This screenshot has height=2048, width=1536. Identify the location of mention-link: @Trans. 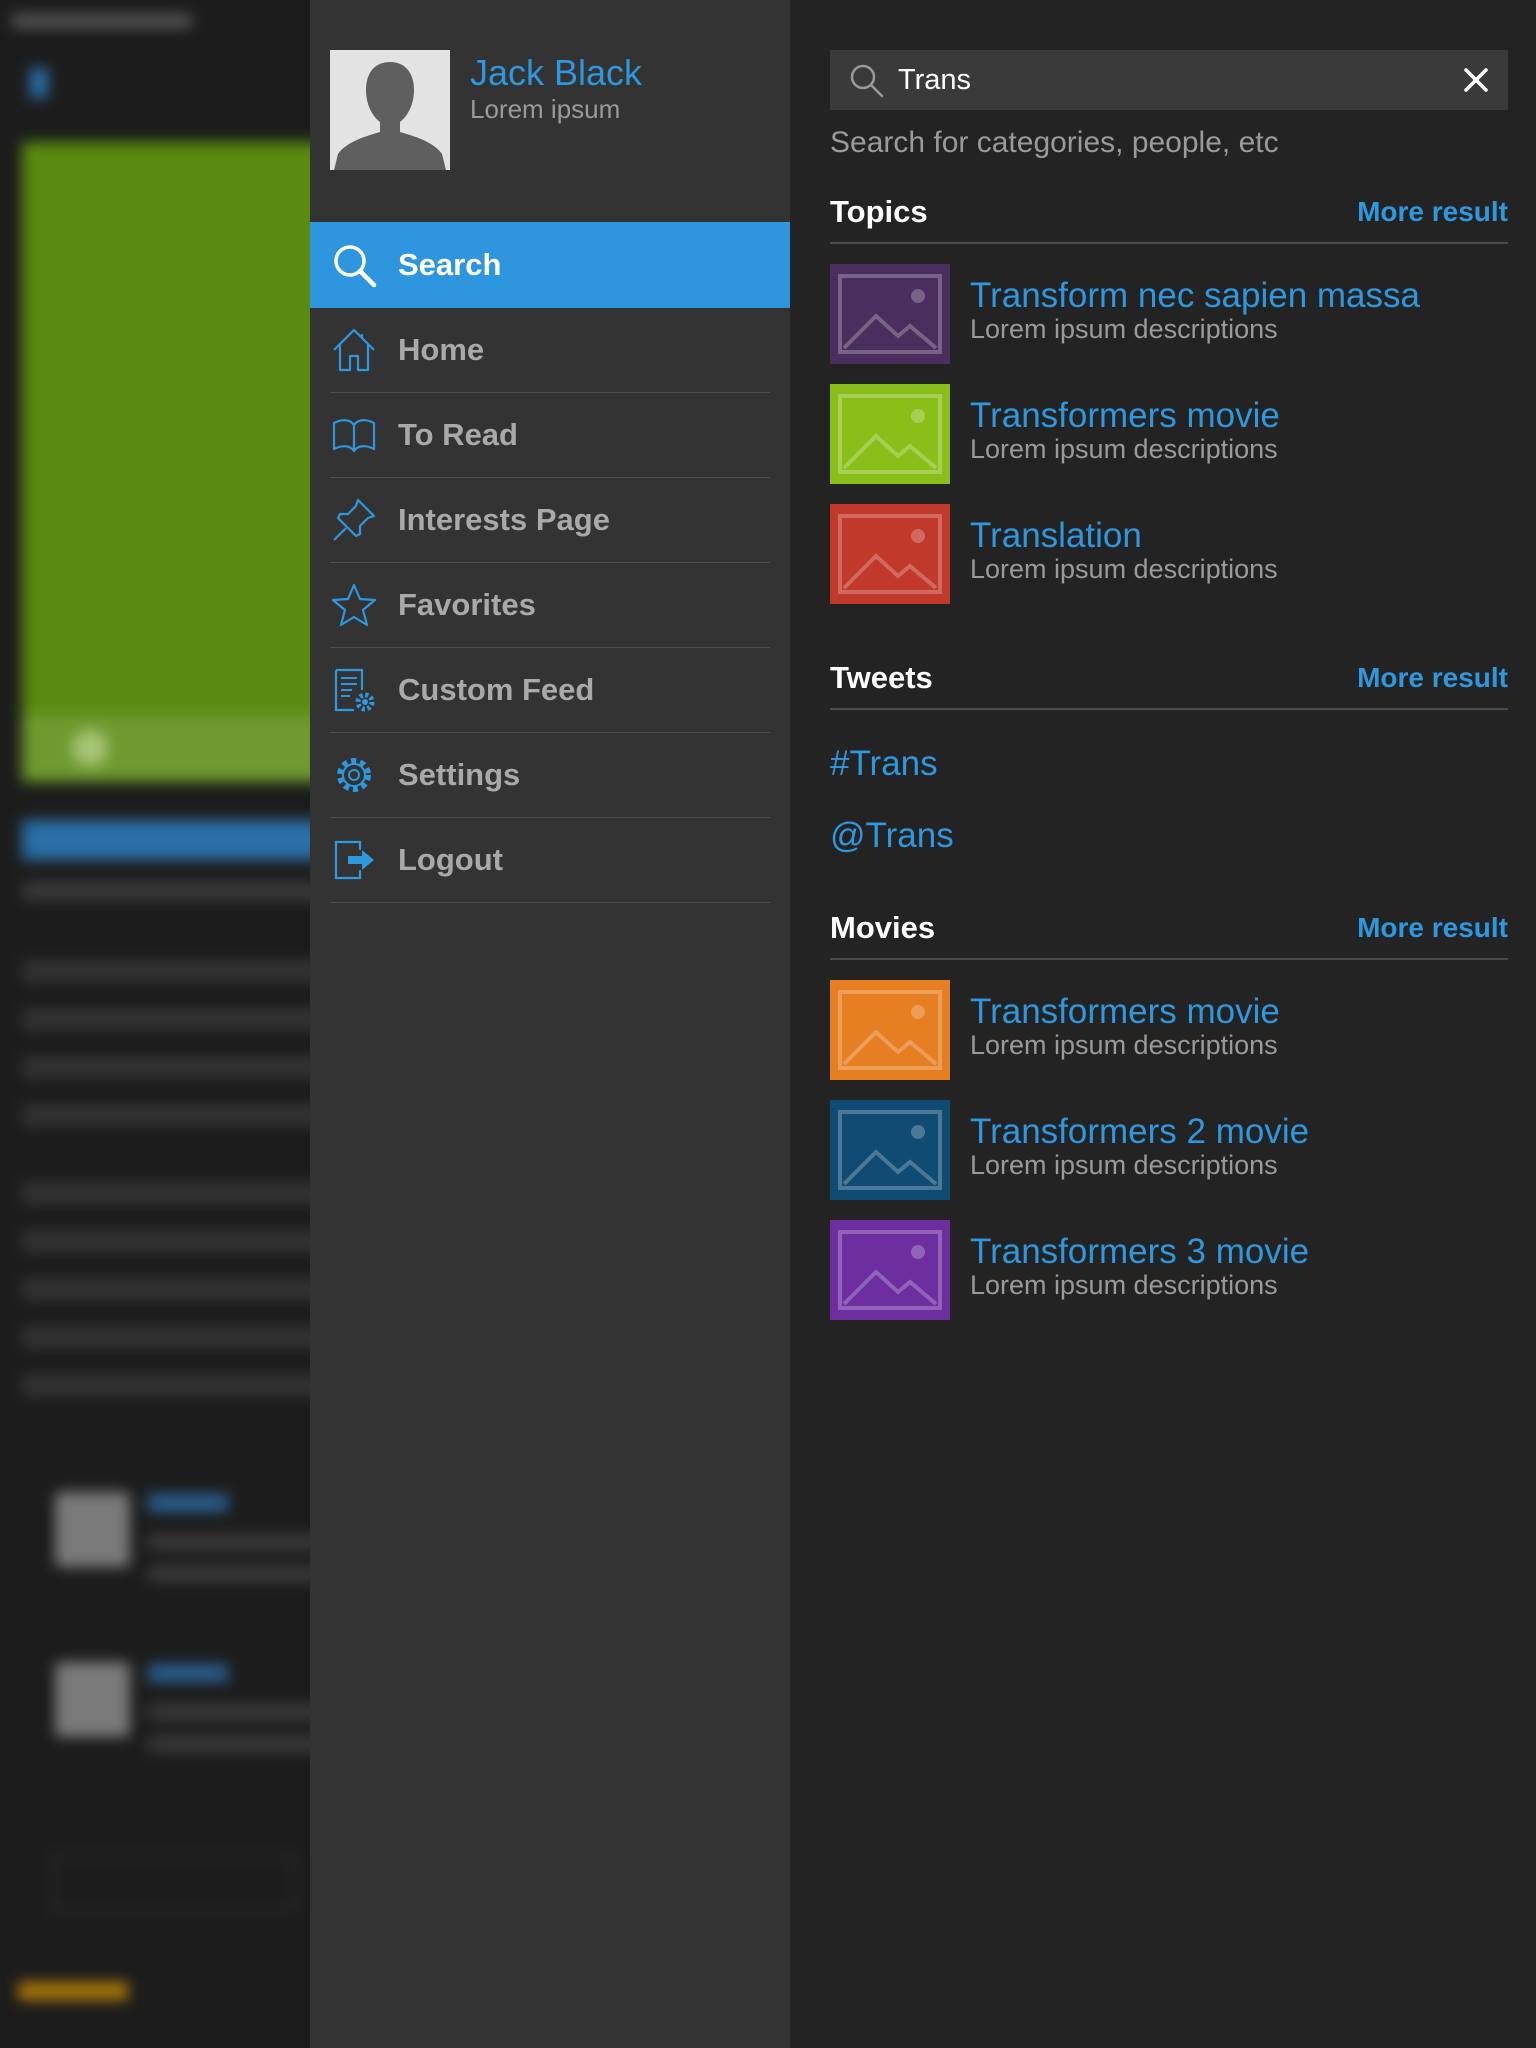
(892, 836).